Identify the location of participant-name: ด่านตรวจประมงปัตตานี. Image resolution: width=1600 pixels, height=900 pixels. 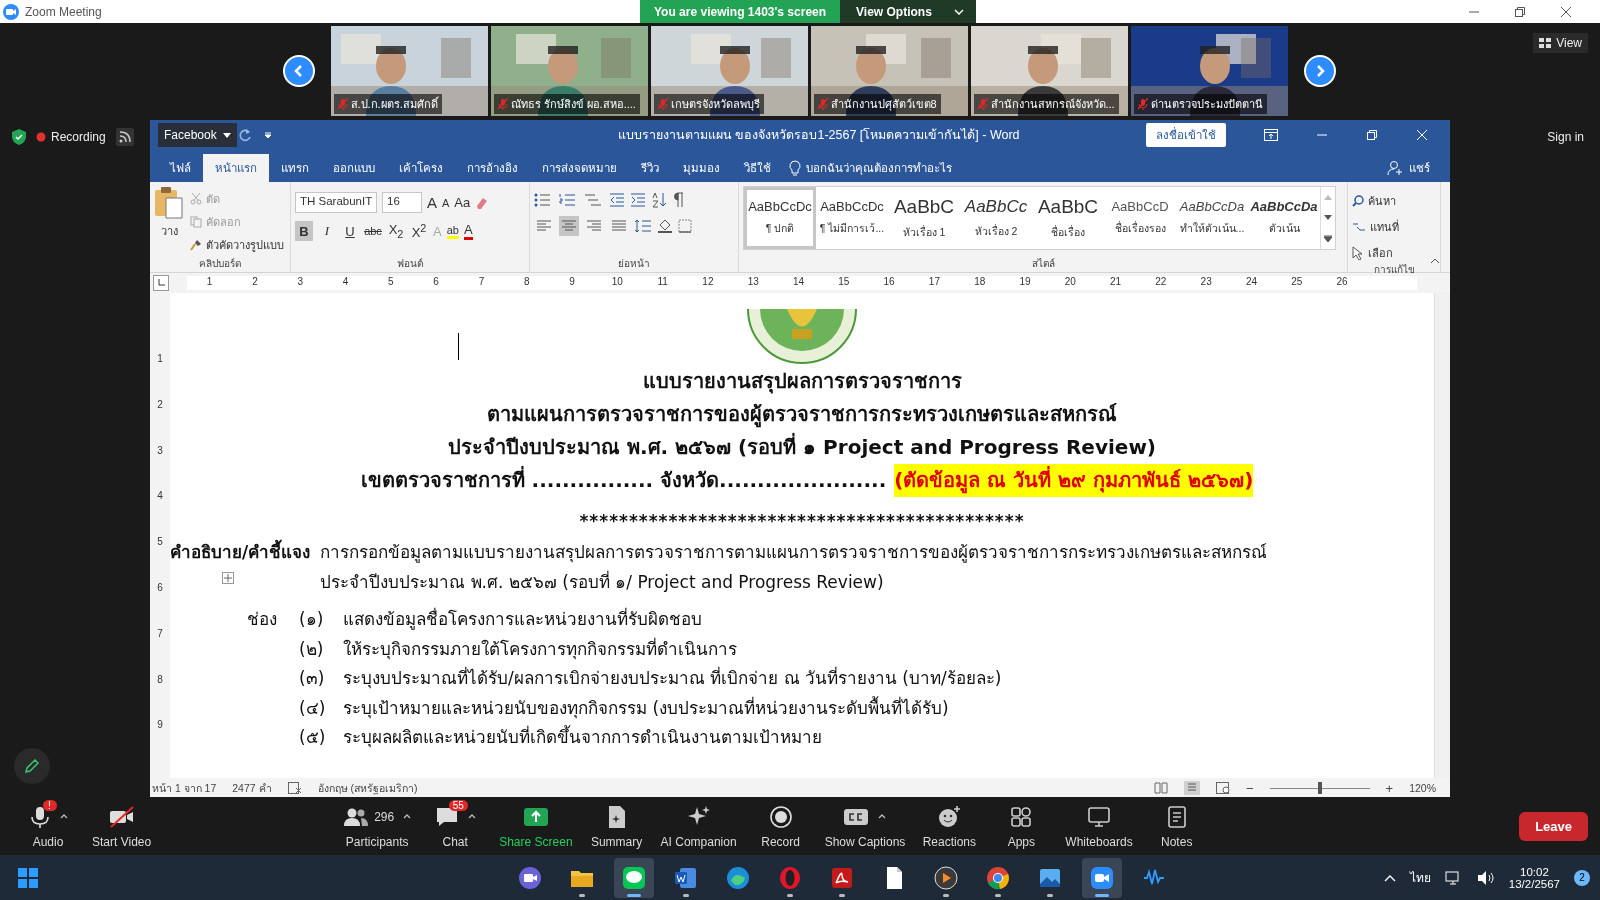
(1206, 104).